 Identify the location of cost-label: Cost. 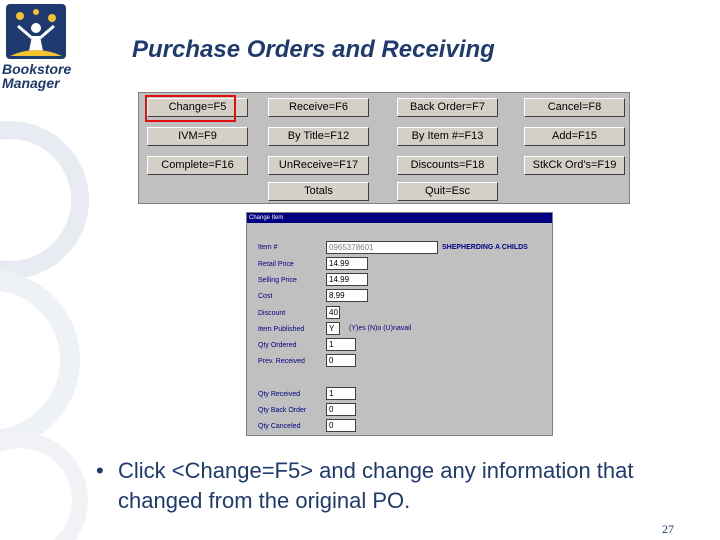
(265, 296).